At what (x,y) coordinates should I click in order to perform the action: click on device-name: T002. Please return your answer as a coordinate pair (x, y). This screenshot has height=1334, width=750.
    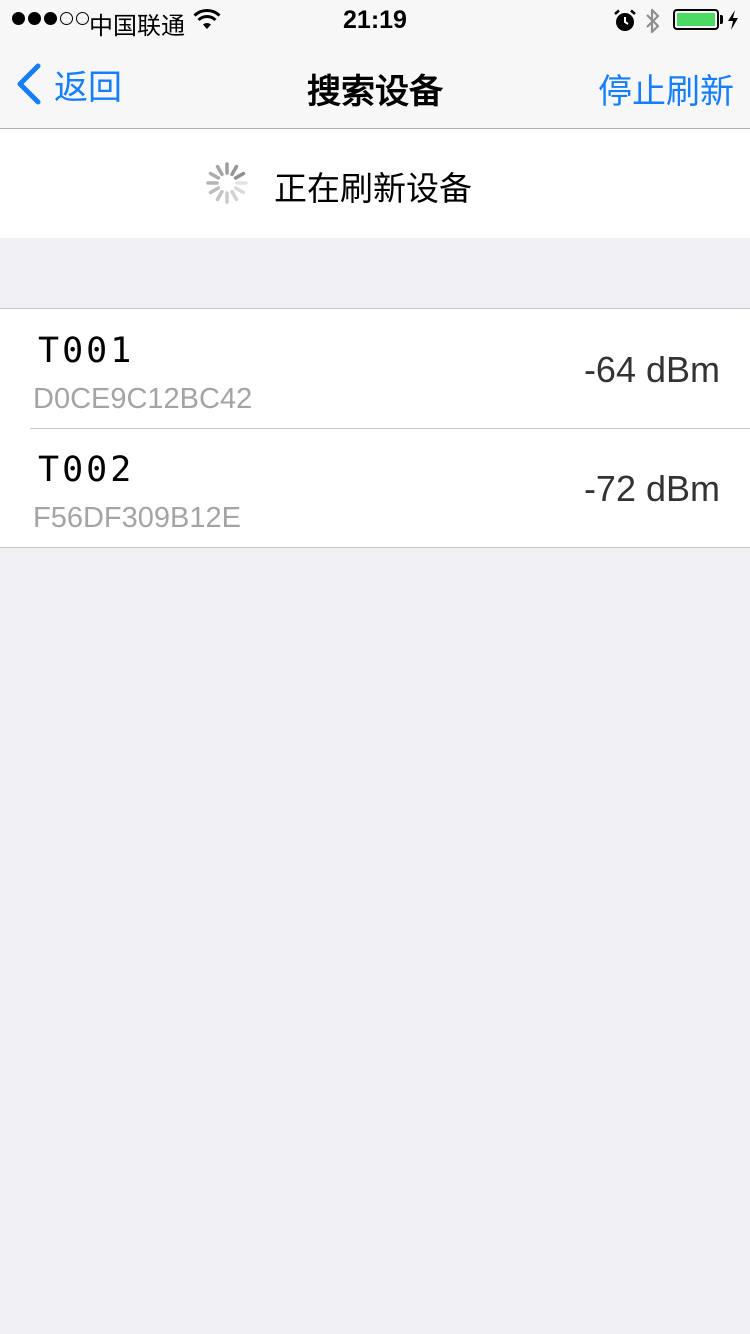
    Looking at the image, I should click on (86, 470).